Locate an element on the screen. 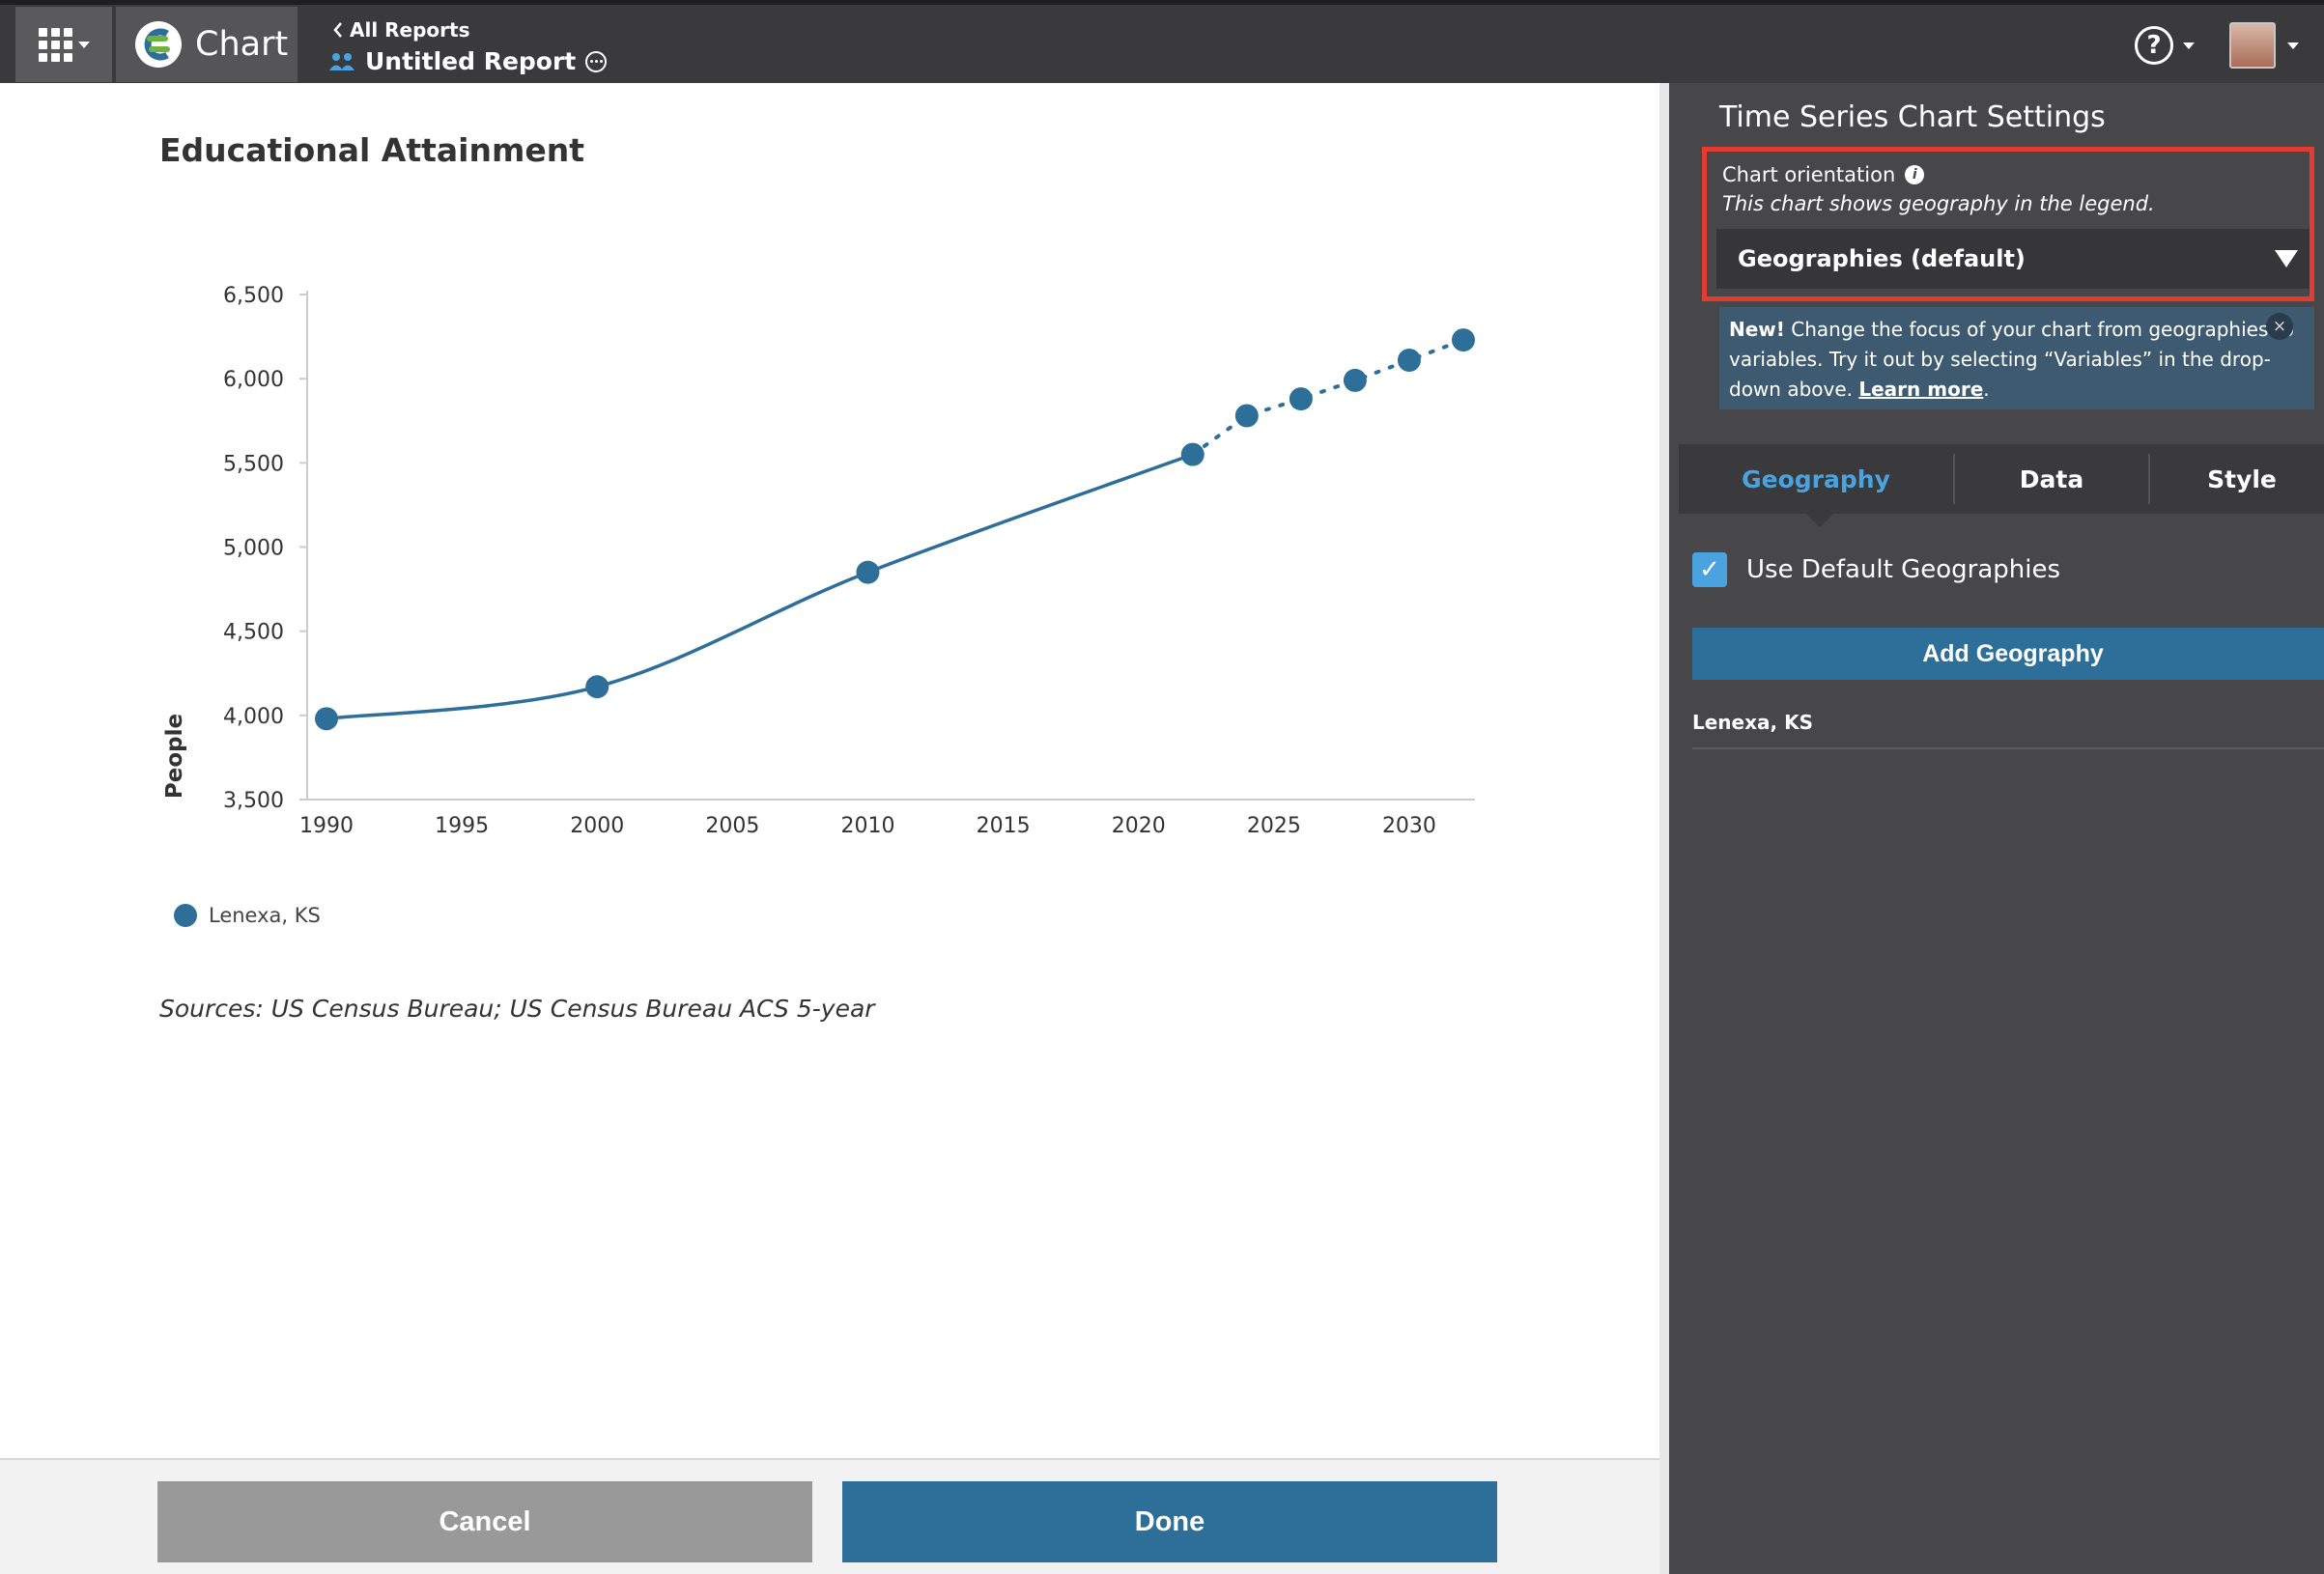 The width and height of the screenshot is (2324, 1574). learn-more-link: Learn more is located at coordinates (1920, 389).